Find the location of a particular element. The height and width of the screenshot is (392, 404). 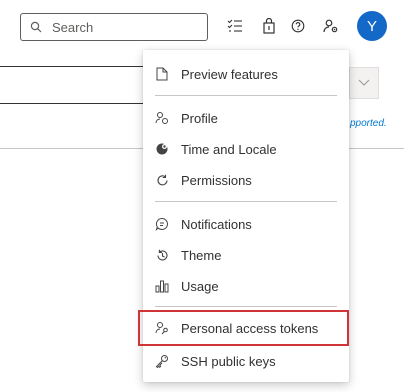

menu-item-ssh-public-keys: SSH public keys is located at coordinates (246, 361).